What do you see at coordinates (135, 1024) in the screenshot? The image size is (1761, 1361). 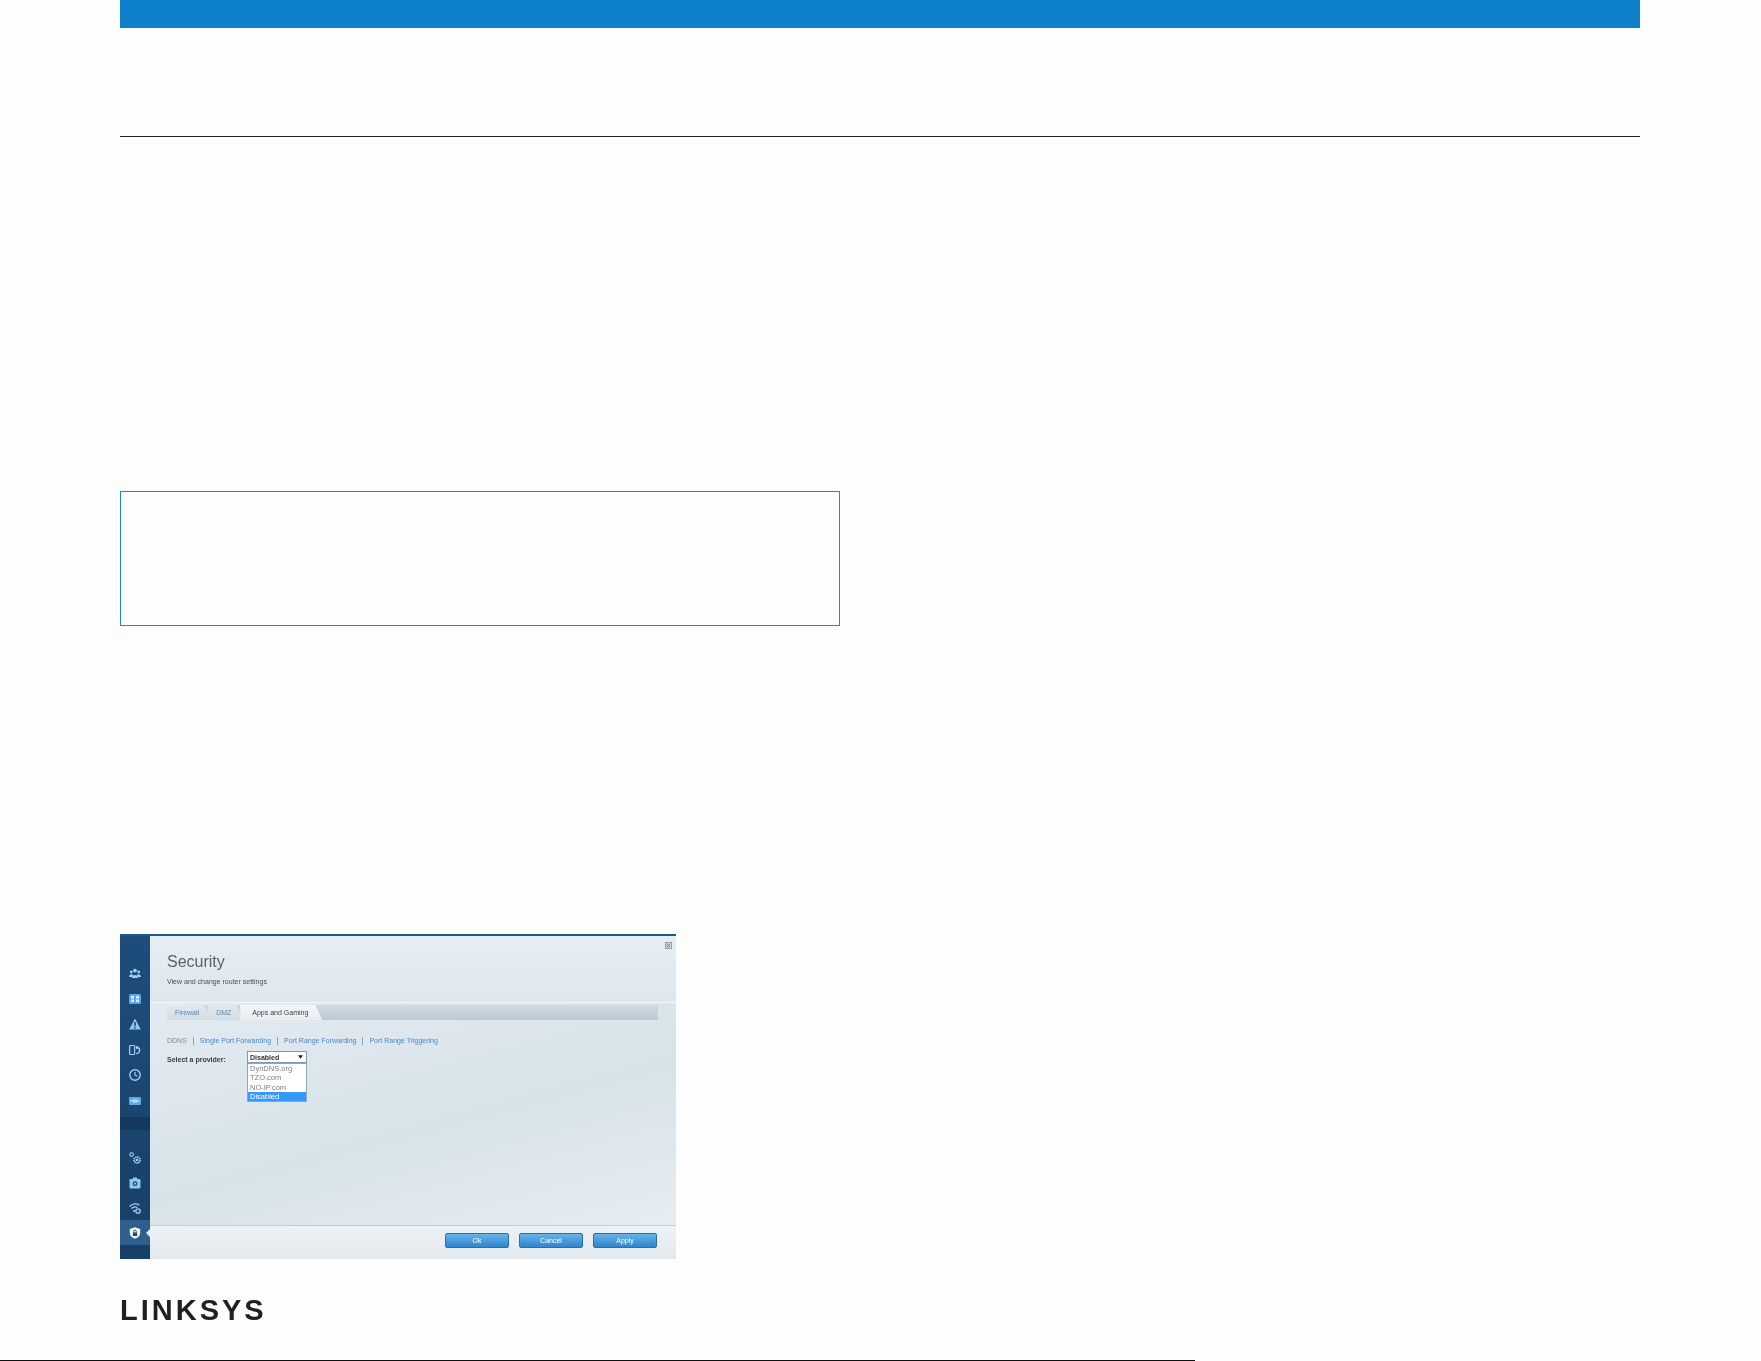 I see `warning-icon` at bounding box center [135, 1024].